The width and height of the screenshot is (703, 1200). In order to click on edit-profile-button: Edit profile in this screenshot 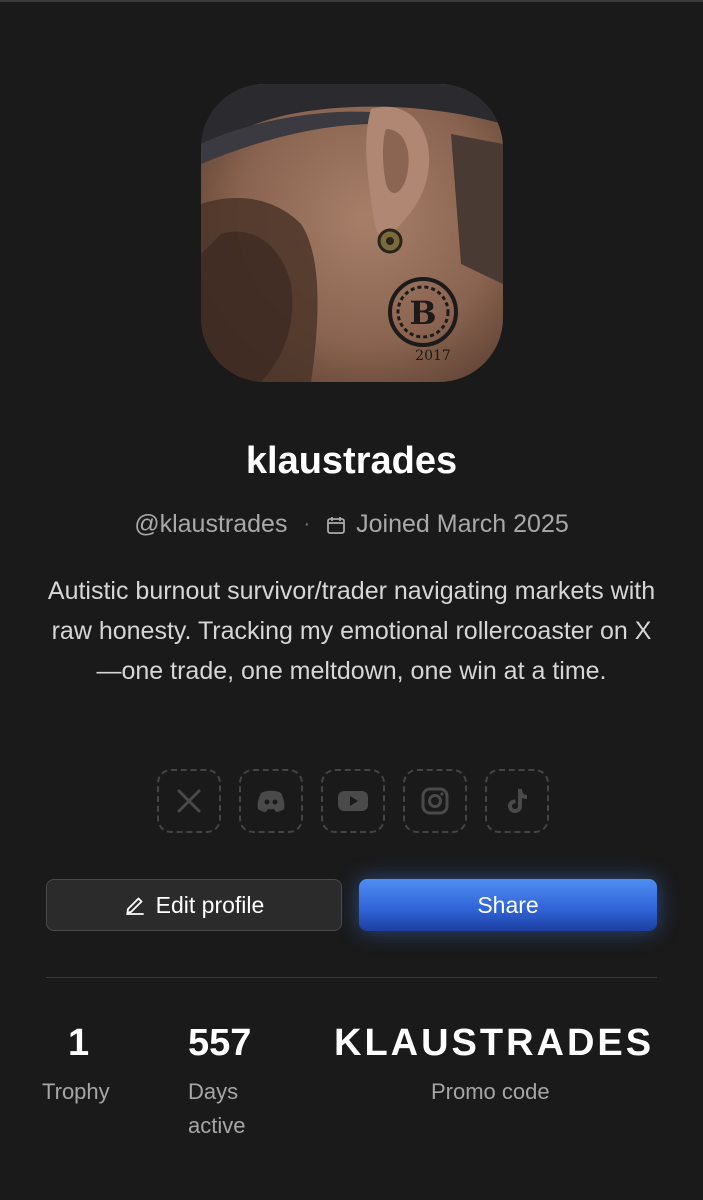, I will do `click(194, 905)`.